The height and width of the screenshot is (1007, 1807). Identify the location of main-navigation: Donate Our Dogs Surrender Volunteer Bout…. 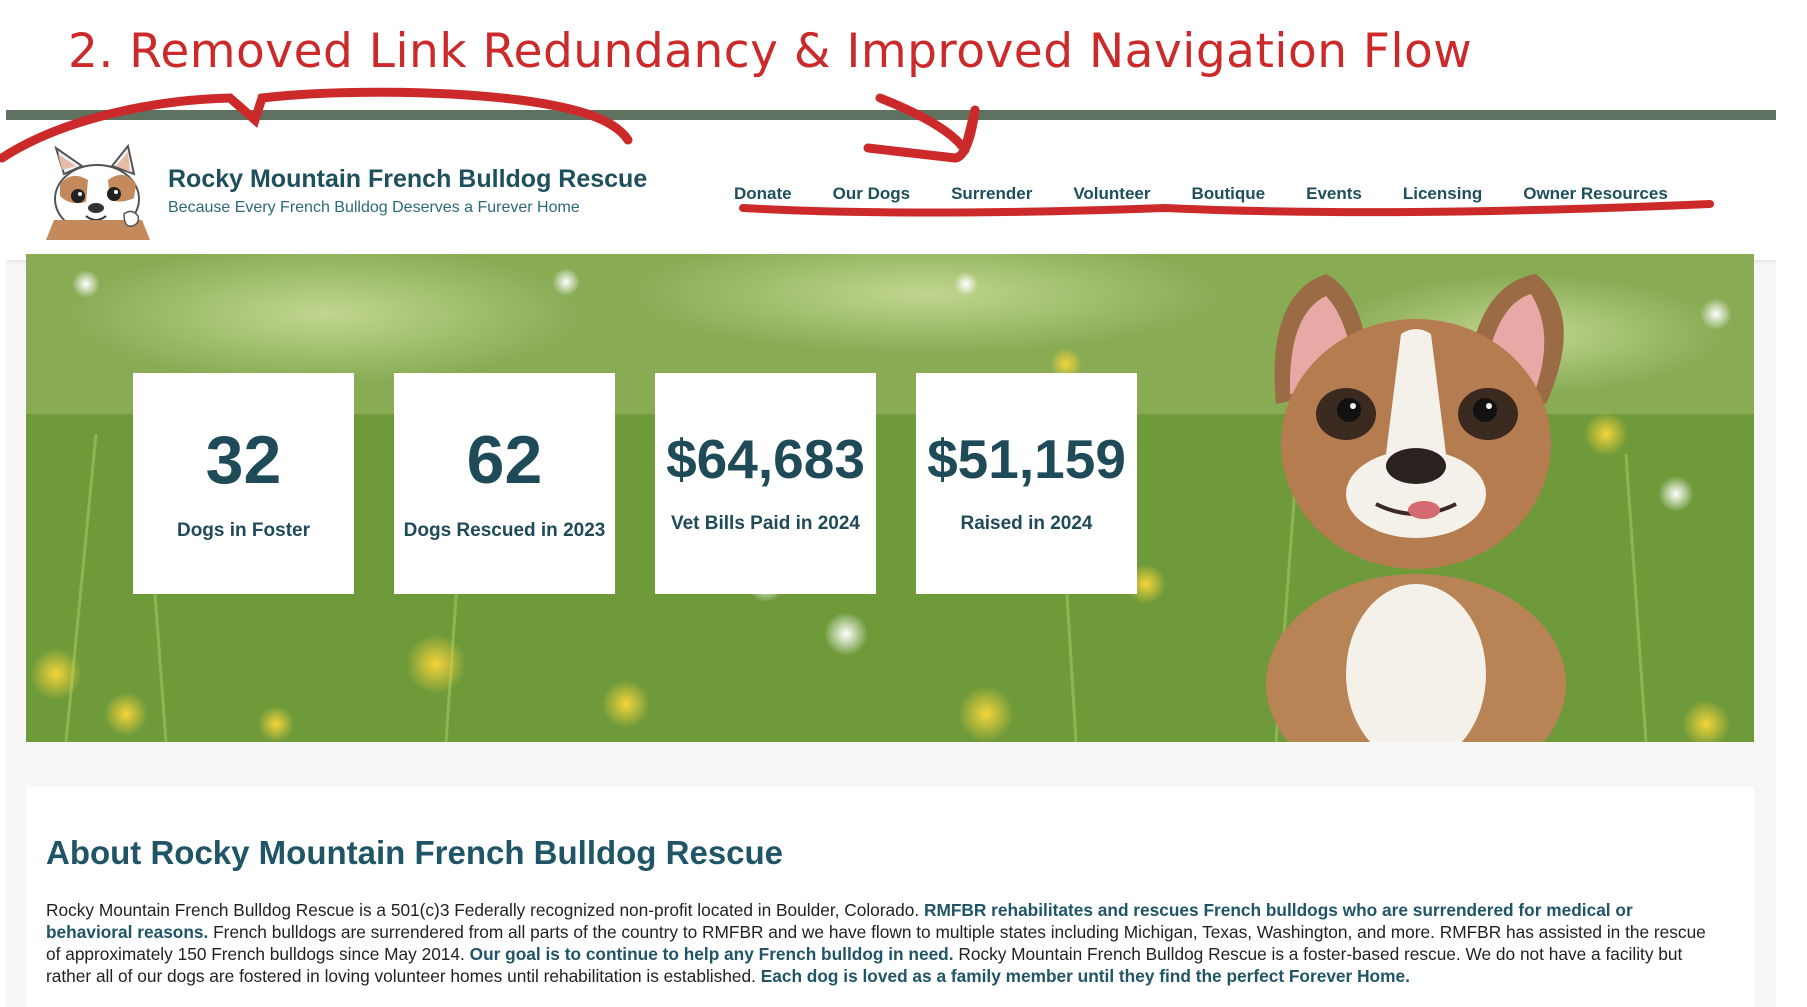
(1201, 194).